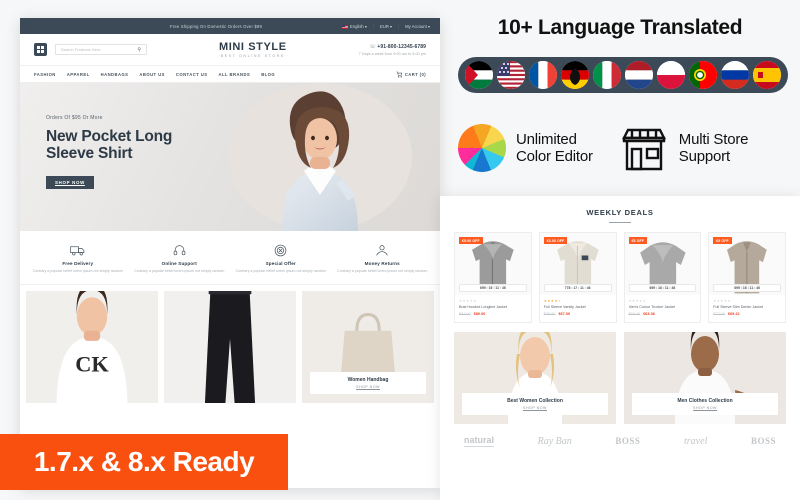  I want to click on cart-button: CART (0), so click(411, 74).